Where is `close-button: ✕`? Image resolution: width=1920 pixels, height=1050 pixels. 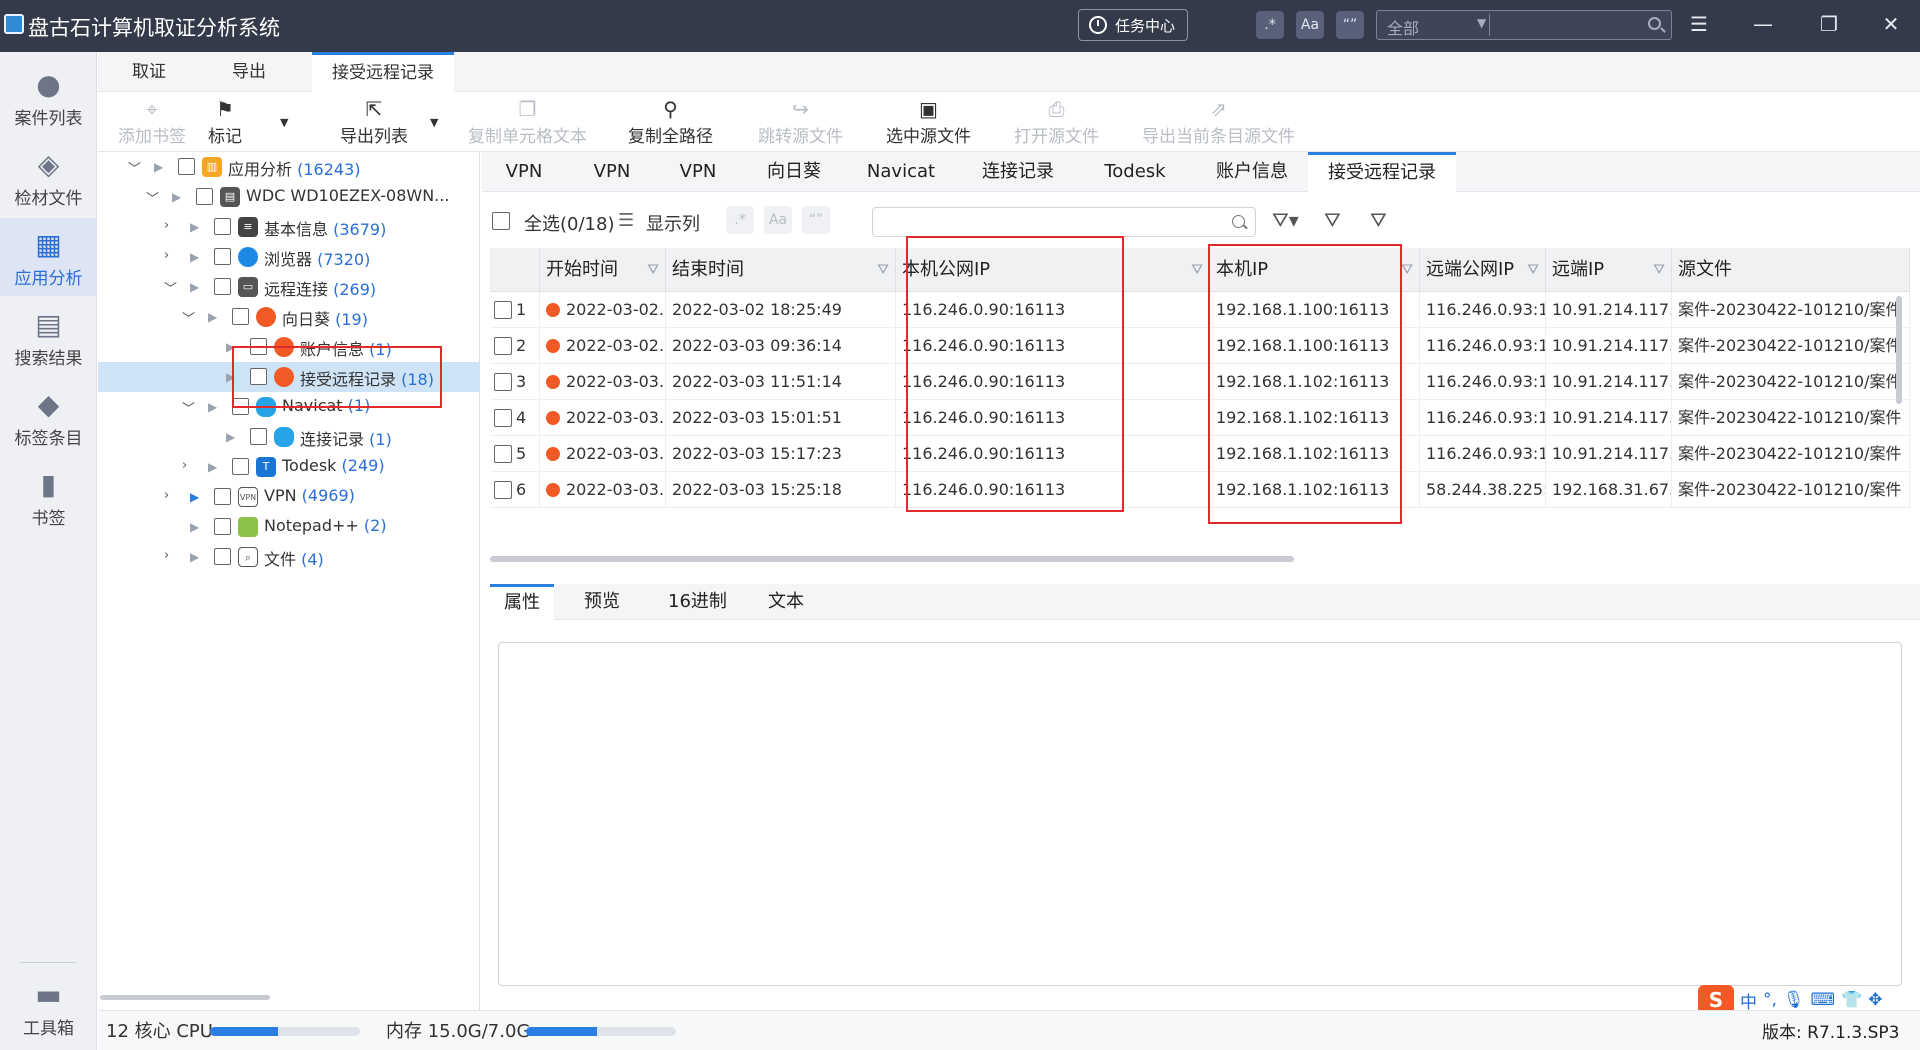 close-button: ✕ is located at coordinates (1891, 24).